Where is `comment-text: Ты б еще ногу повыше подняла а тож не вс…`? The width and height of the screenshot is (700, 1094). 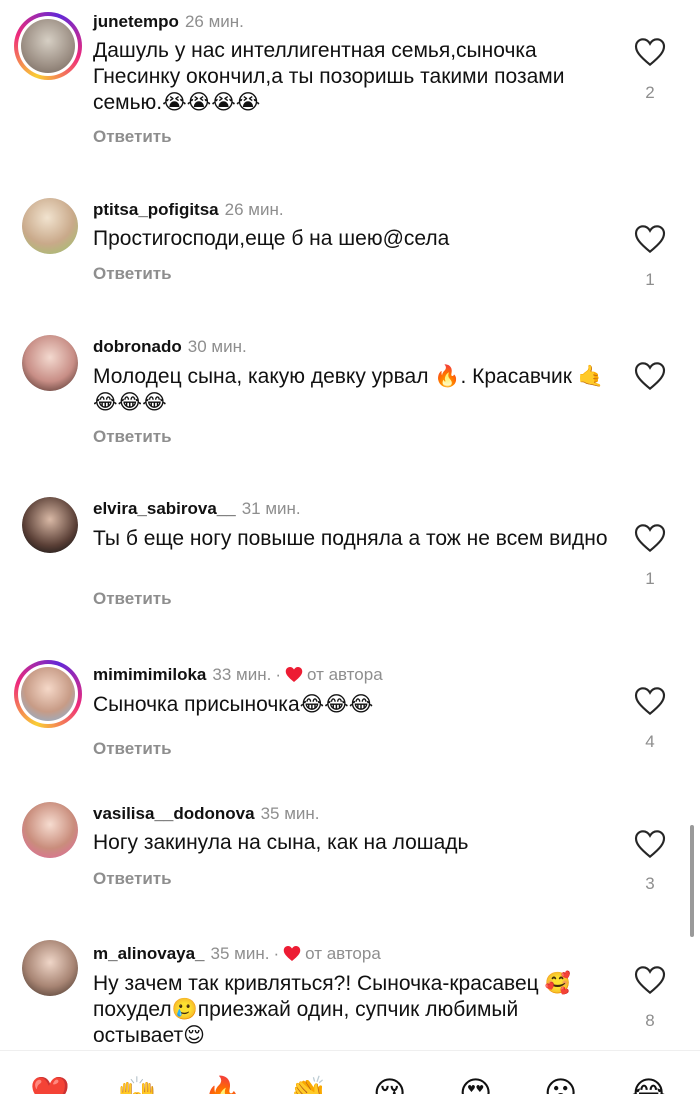
comment-text: Ты б еще ногу повыше подняла а тож не вс… is located at coordinates (350, 538).